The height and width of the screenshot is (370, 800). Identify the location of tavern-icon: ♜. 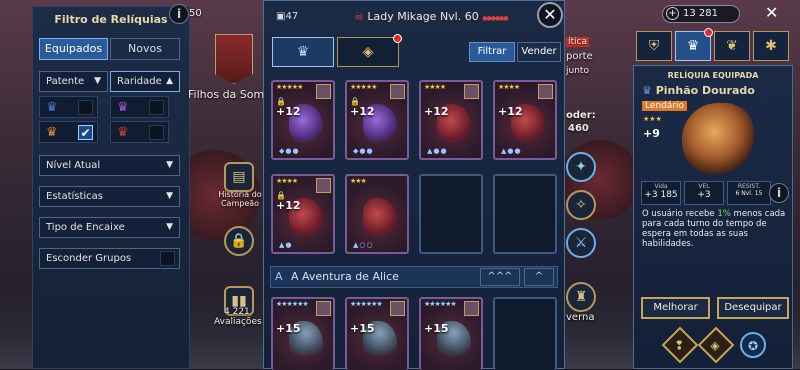
(581, 297).